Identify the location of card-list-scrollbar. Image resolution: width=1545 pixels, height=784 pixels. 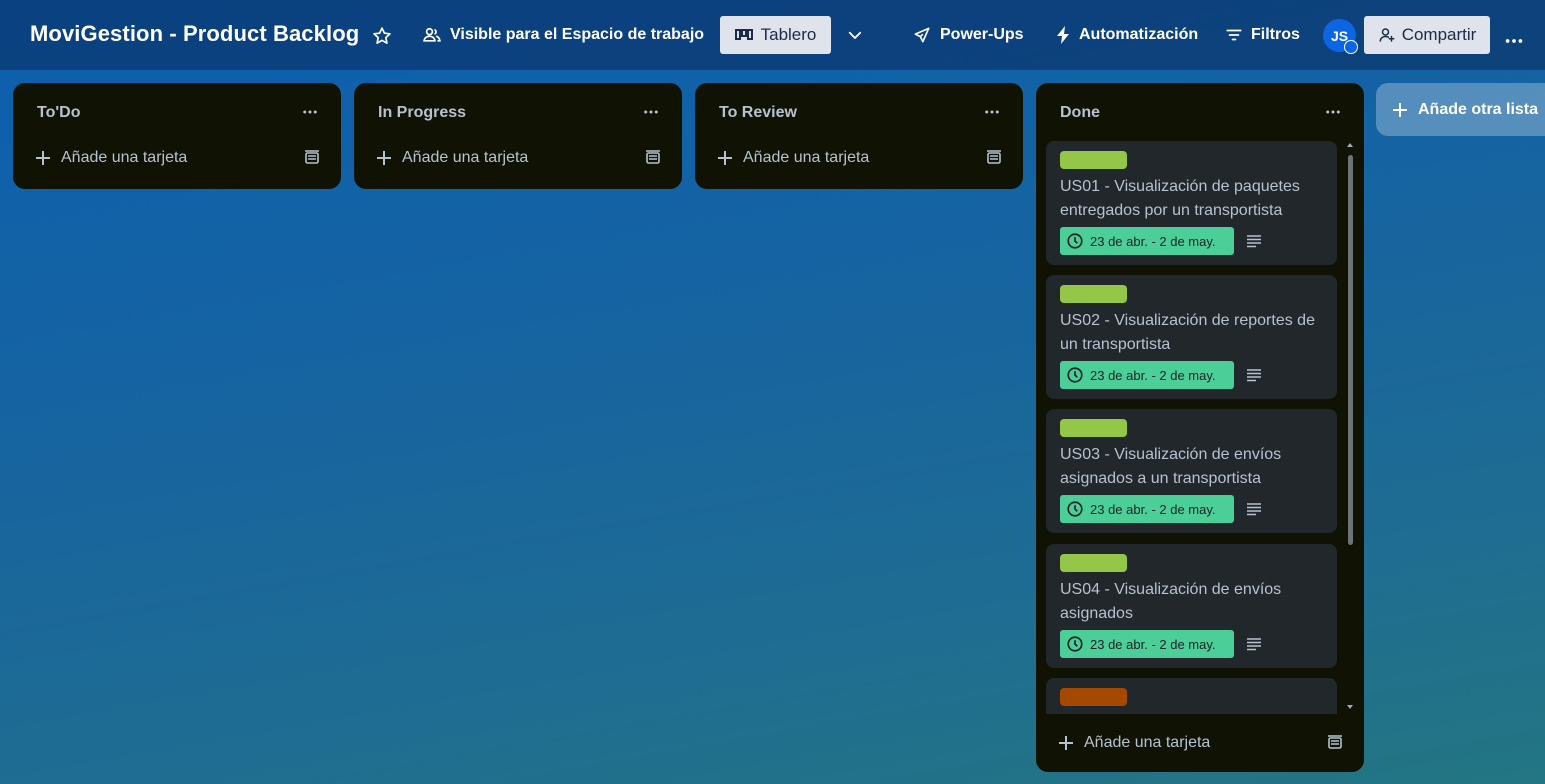
(1350, 427).